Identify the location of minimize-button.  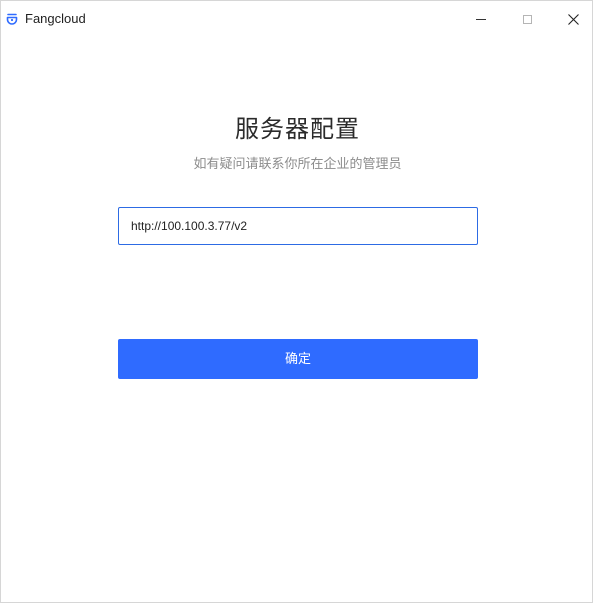
(481, 19).